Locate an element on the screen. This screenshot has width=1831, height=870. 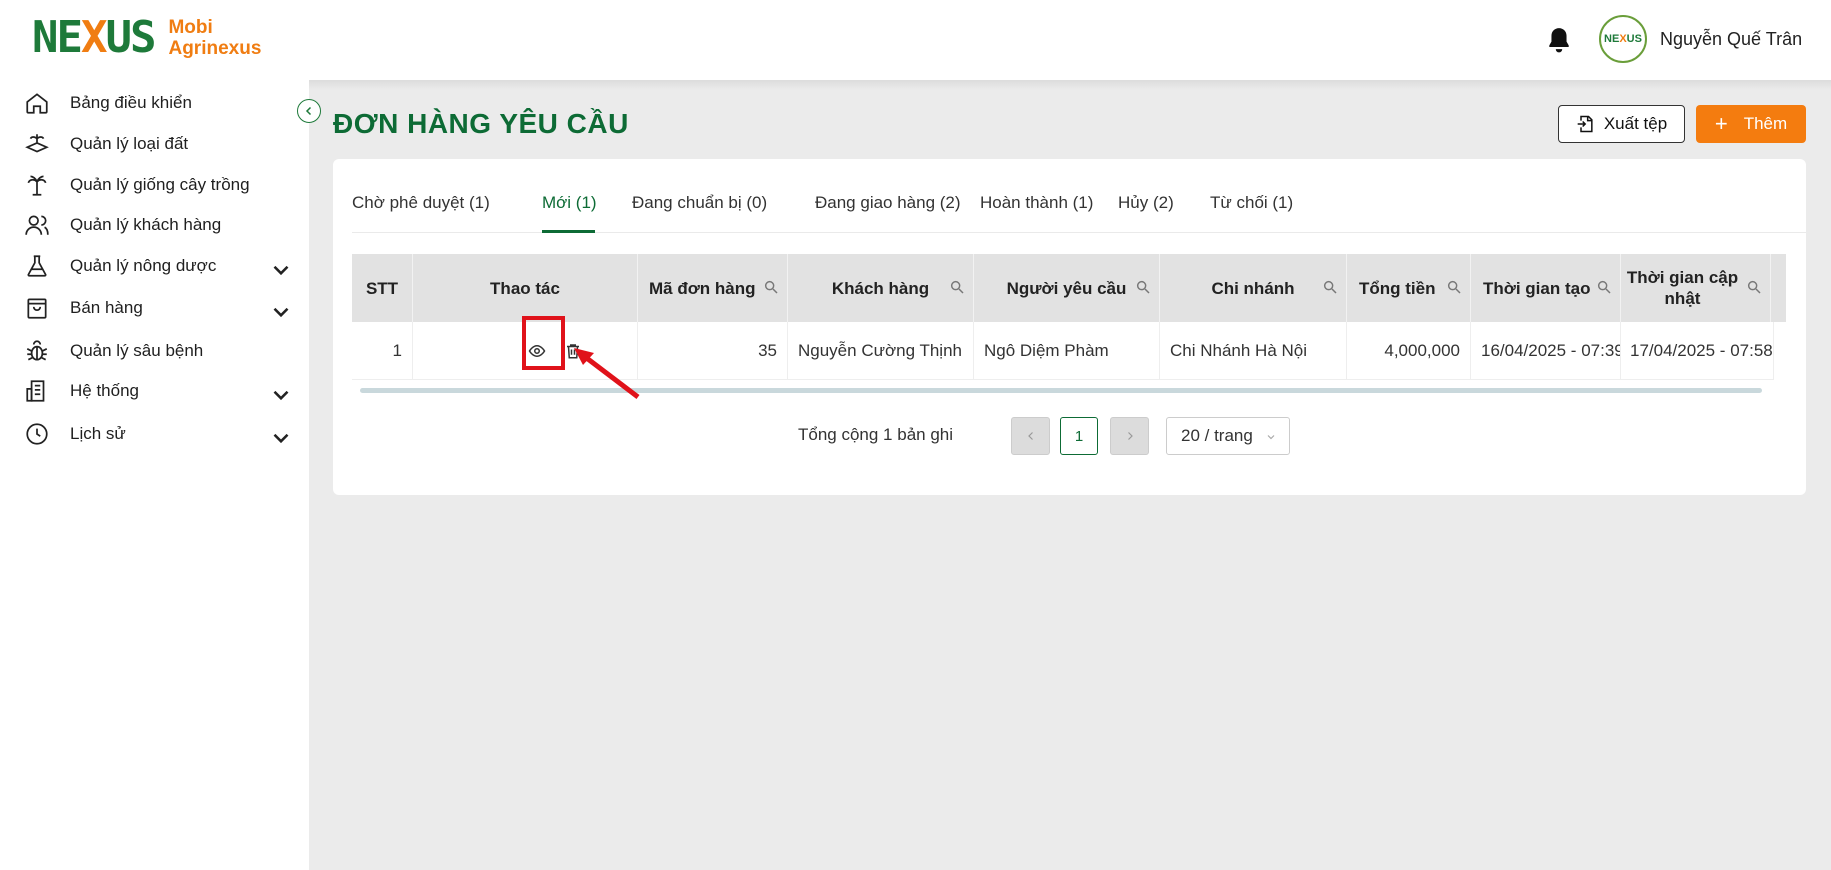
export-button: Xuất tệp is located at coordinates (1621, 124).